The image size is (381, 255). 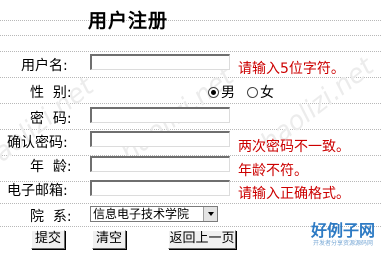 I want to click on page-title: 用户注册, so click(x=128, y=21).